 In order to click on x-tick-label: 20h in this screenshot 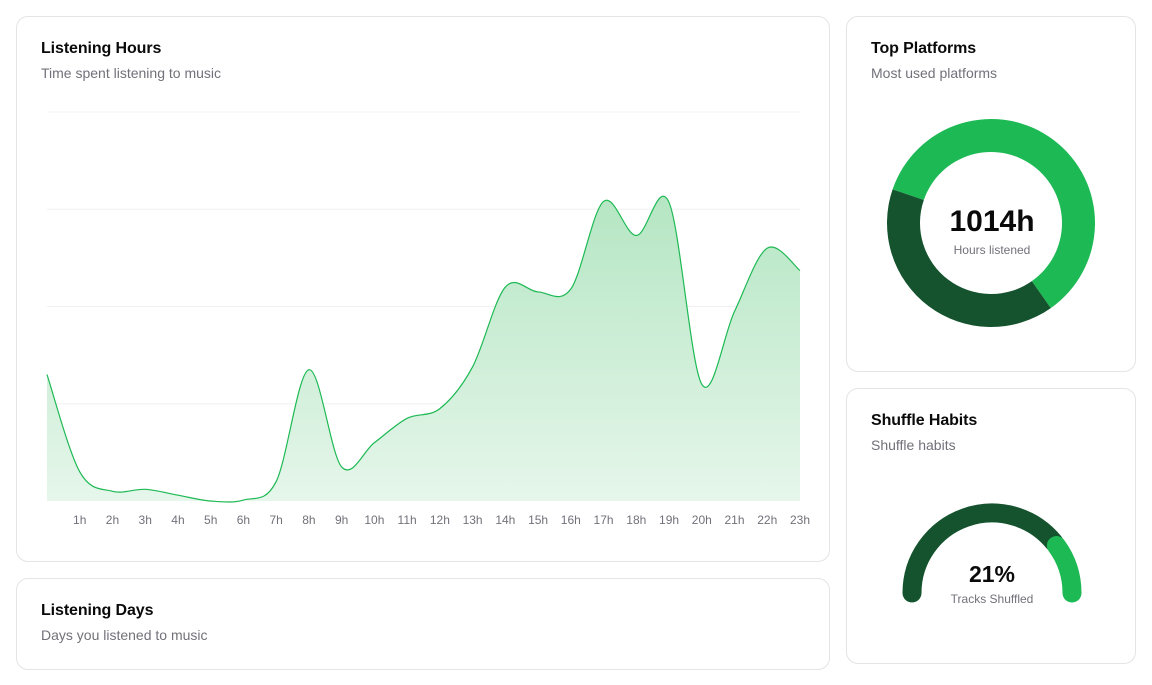, I will do `click(702, 520)`.